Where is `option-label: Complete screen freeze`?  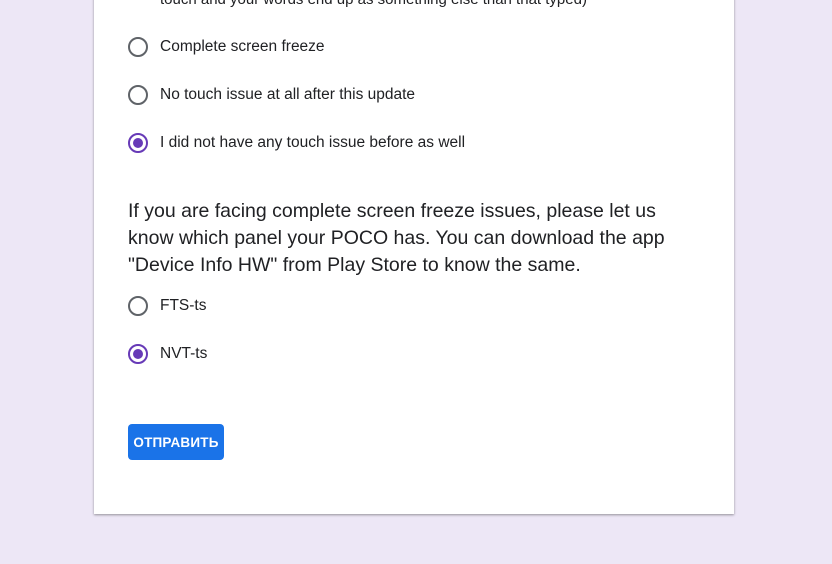 option-label: Complete screen freeze is located at coordinates (242, 46).